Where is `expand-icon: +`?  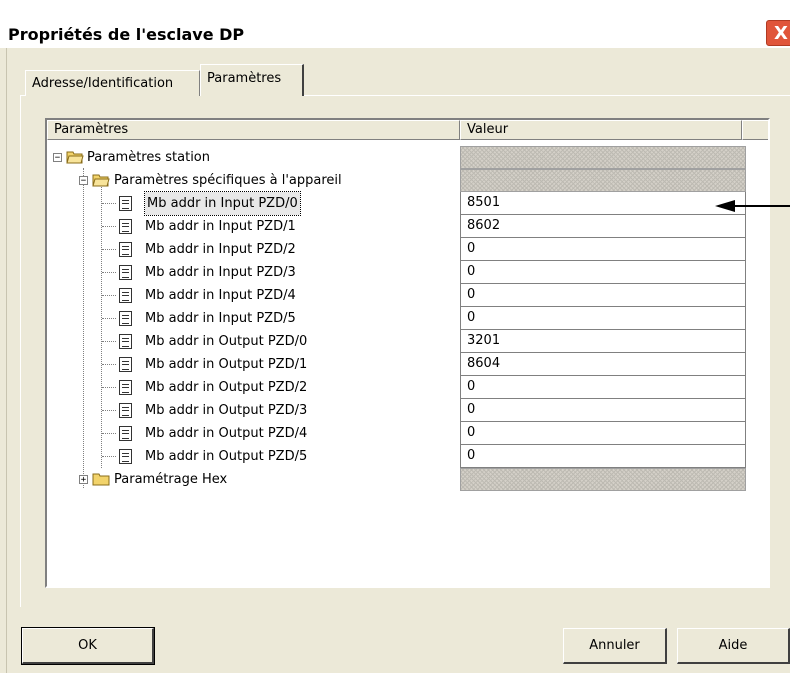 expand-icon: + is located at coordinates (83, 480).